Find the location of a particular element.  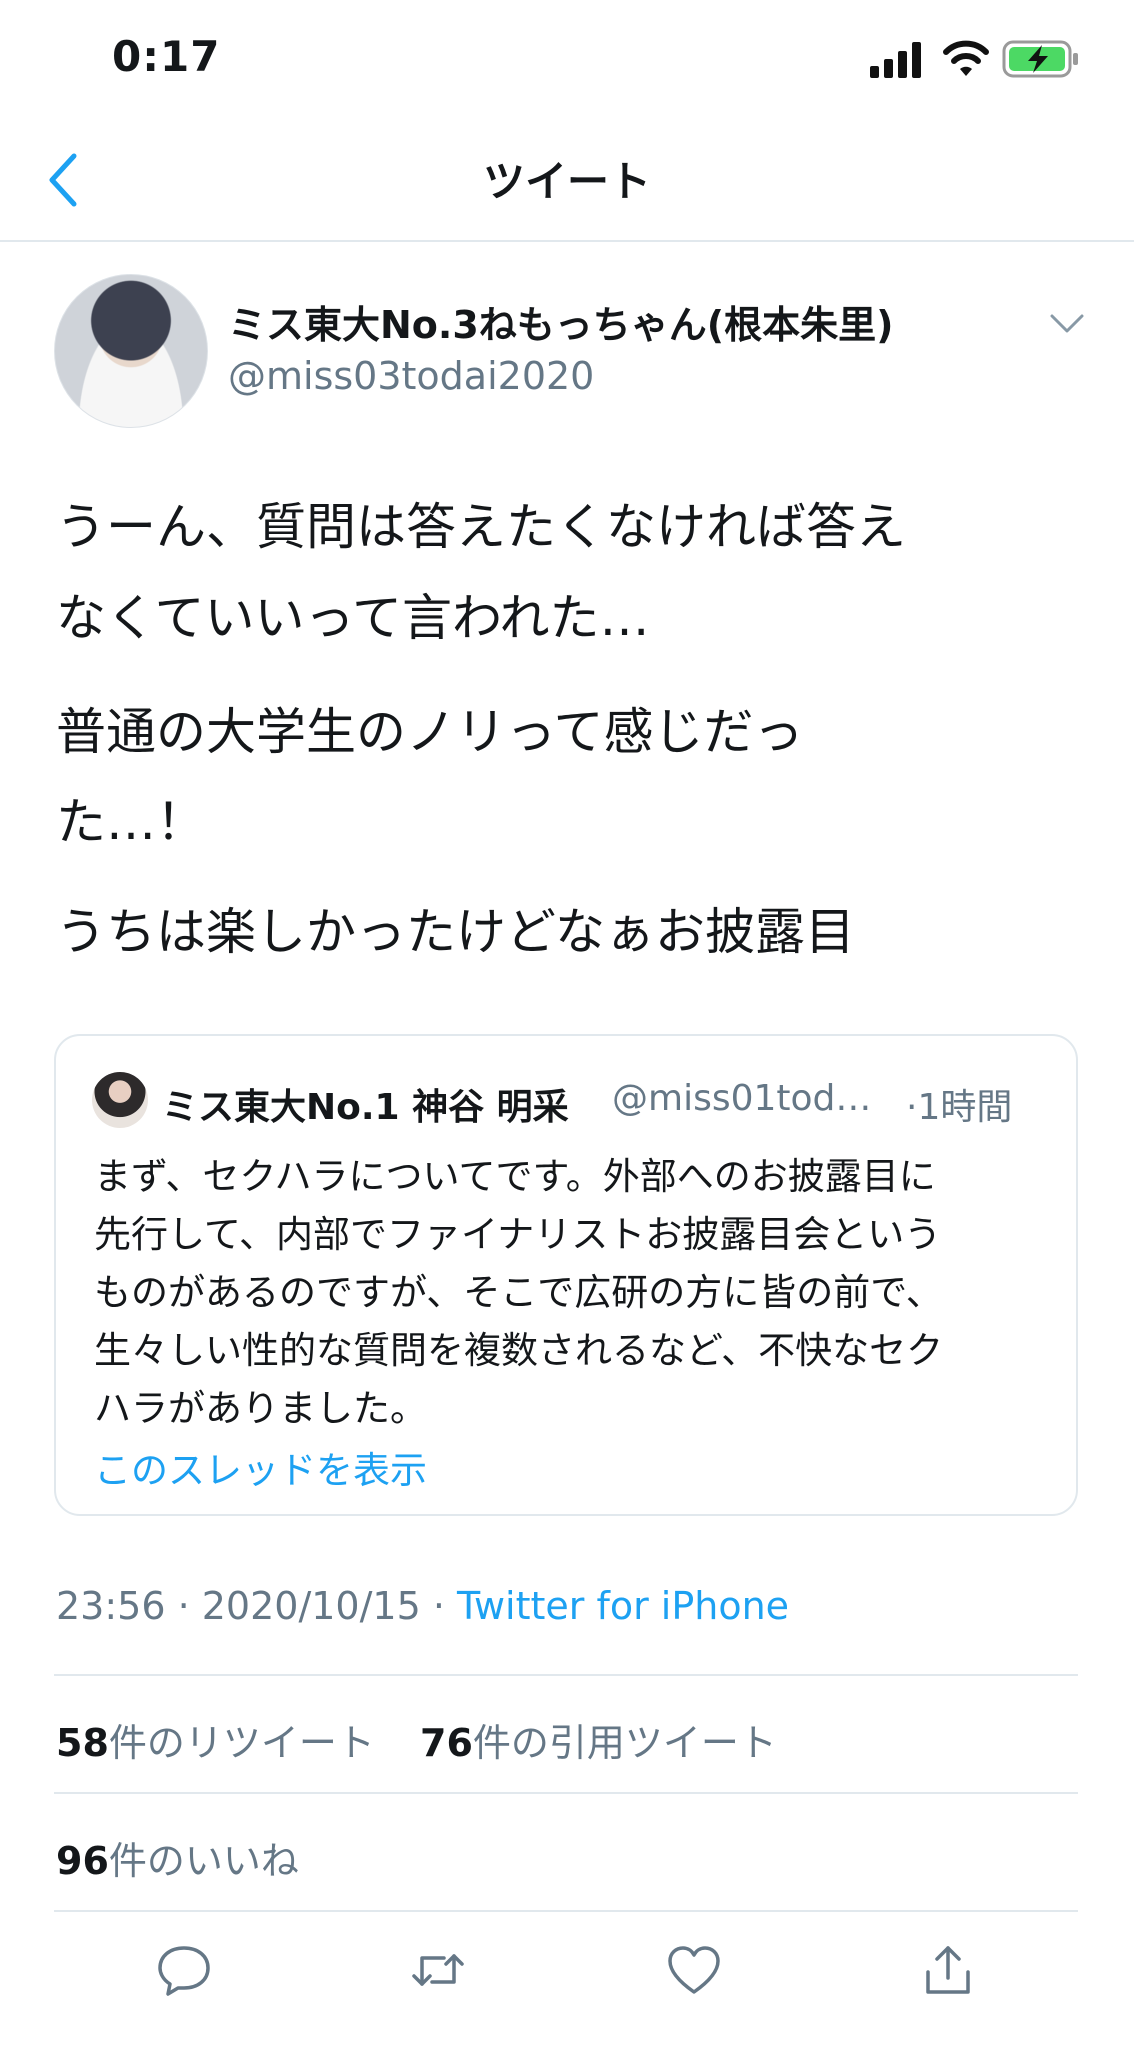

quotes-stat: 76件の引用ツイート is located at coordinates (598, 1739).